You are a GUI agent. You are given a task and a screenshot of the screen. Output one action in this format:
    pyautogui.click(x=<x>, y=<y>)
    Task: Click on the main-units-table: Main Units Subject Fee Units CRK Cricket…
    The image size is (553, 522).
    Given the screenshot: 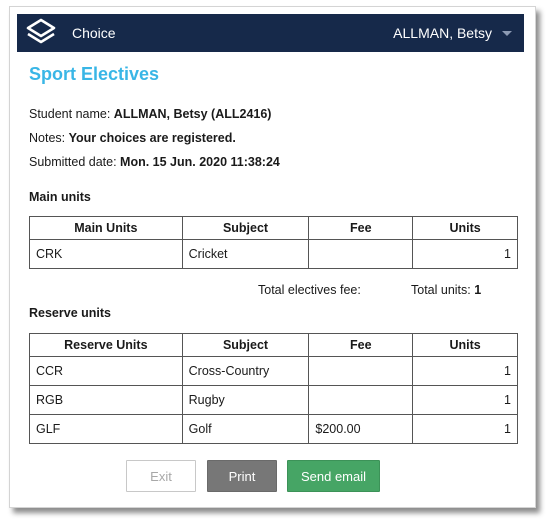 What is the action you would take?
    pyautogui.click(x=273, y=242)
    